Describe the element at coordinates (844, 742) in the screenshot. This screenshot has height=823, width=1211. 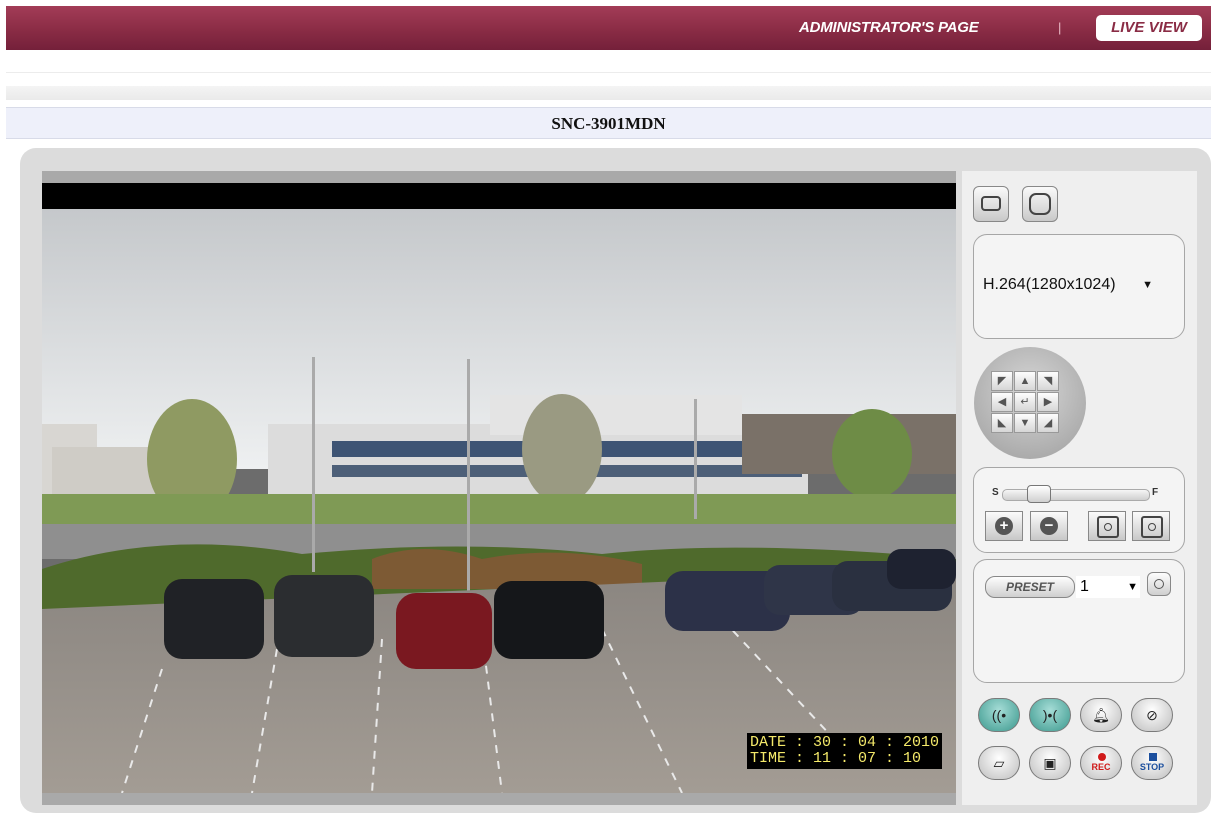
I see `osd-date: DATE : 30 : 04 : 2010` at that location.